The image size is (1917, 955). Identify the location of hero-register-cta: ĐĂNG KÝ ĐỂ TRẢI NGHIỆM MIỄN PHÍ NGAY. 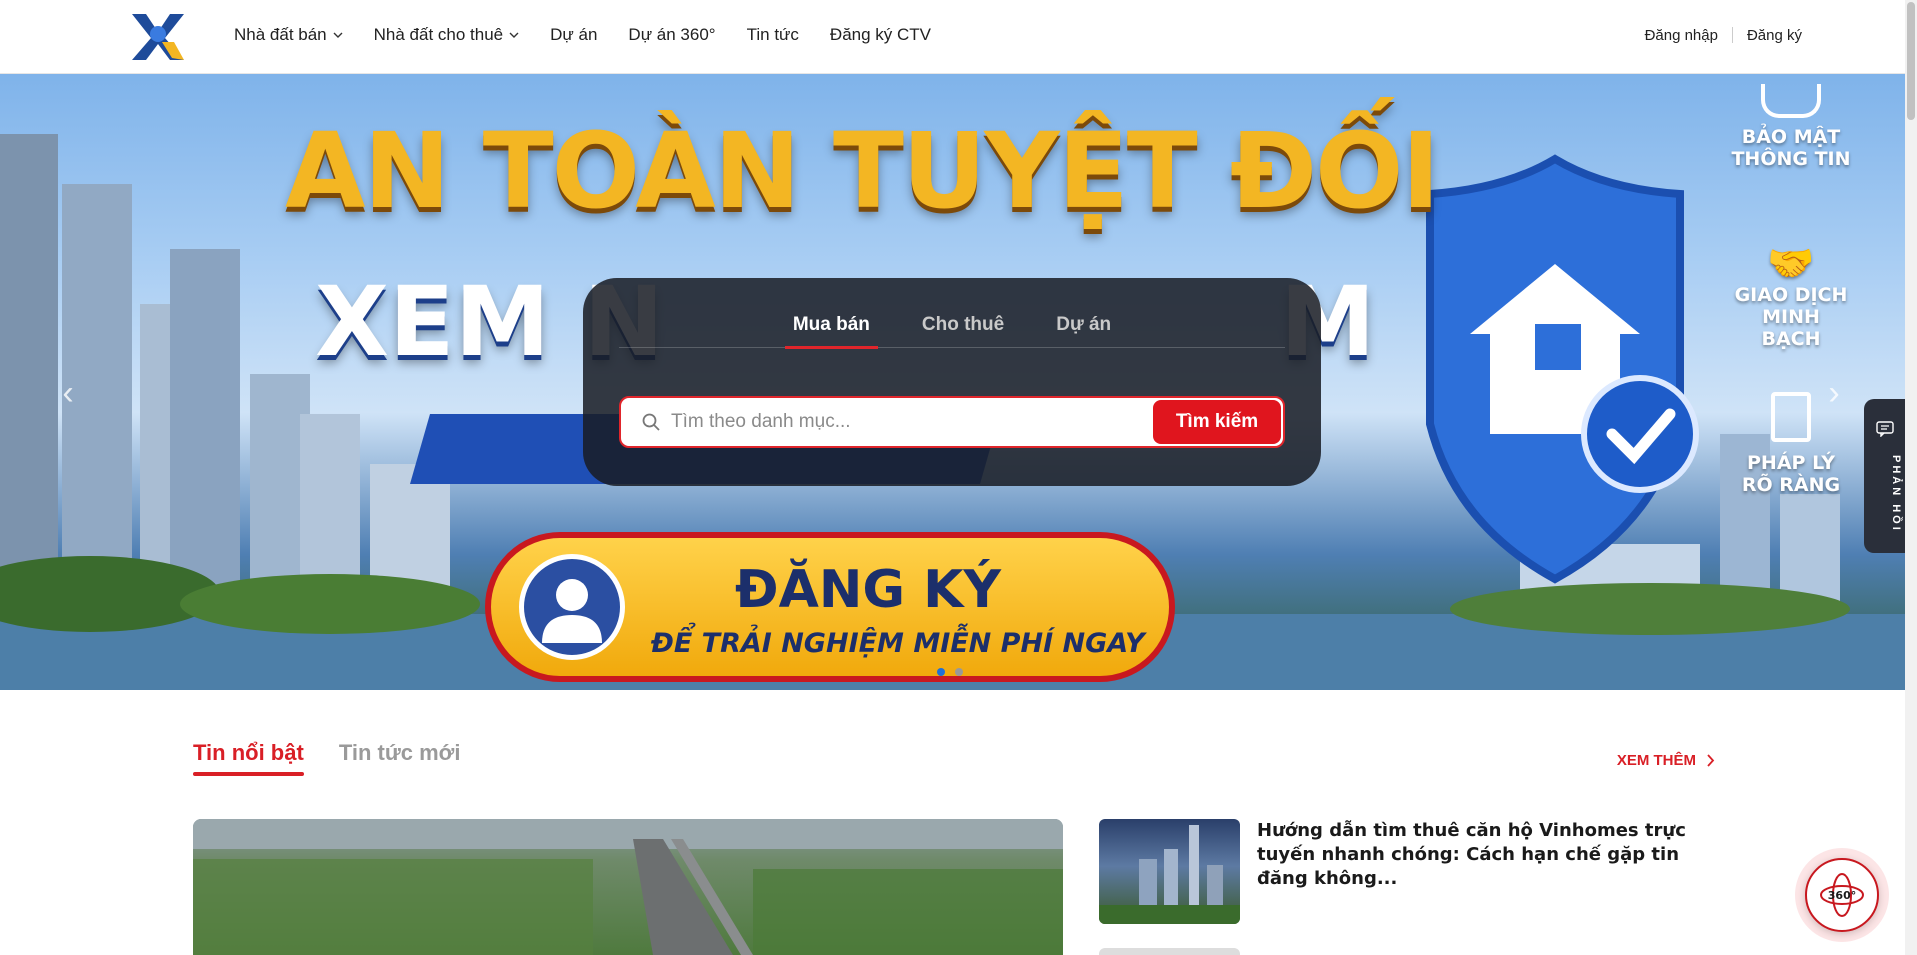
(830, 607).